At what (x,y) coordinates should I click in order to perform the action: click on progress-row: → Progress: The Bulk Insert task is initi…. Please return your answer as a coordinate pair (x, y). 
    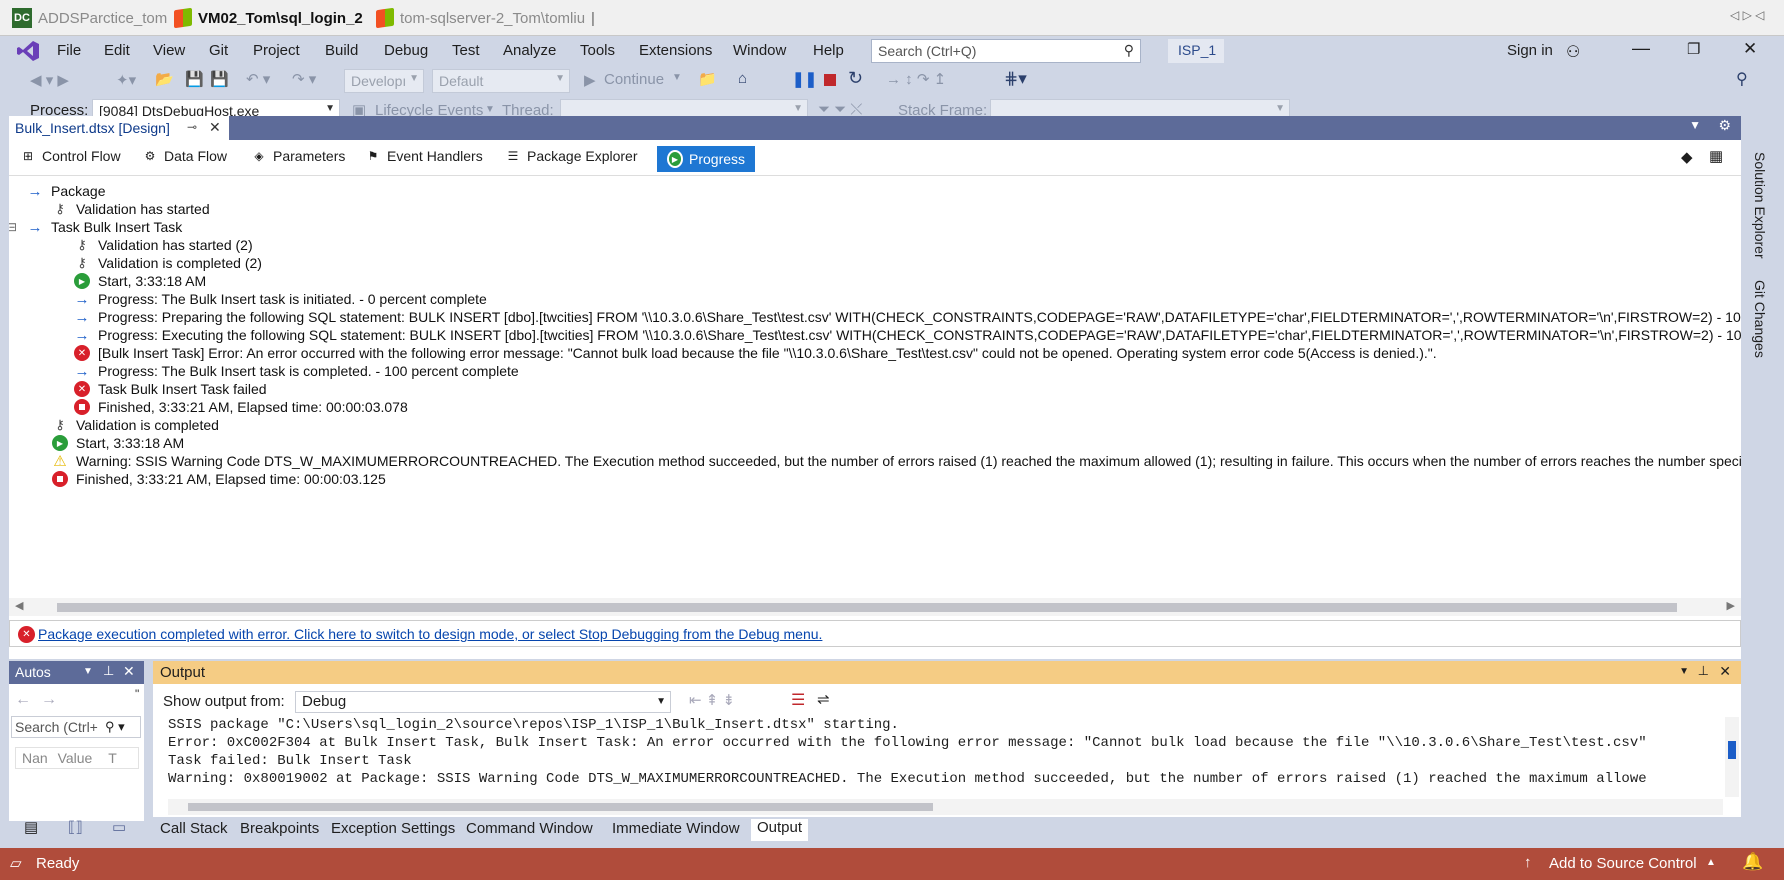
    Looking at the image, I should click on (280, 299).